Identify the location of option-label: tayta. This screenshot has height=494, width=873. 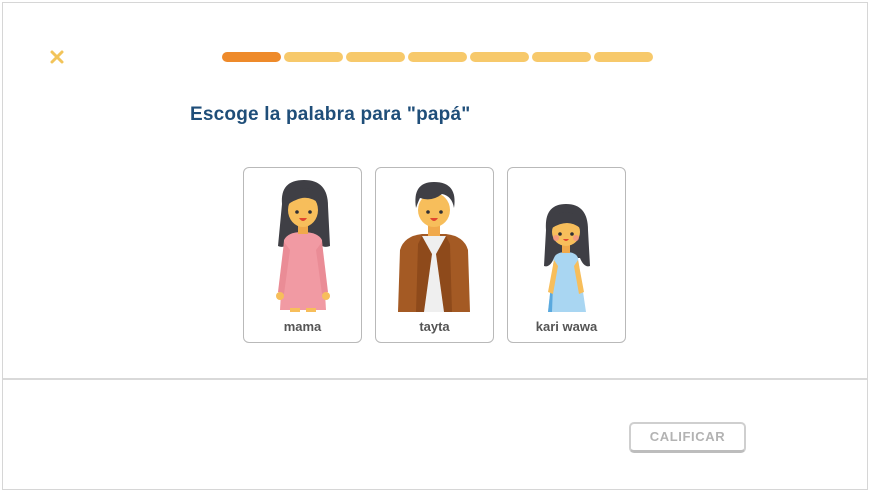
(434, 326).